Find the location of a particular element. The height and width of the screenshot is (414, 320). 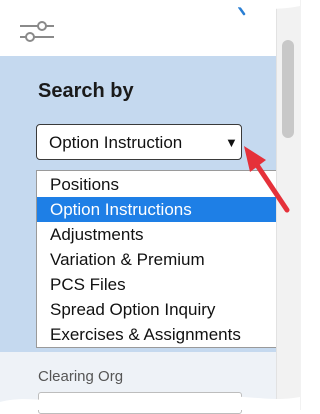

clearing-org-label: Clearing Org is located at coordinates (81, 376).